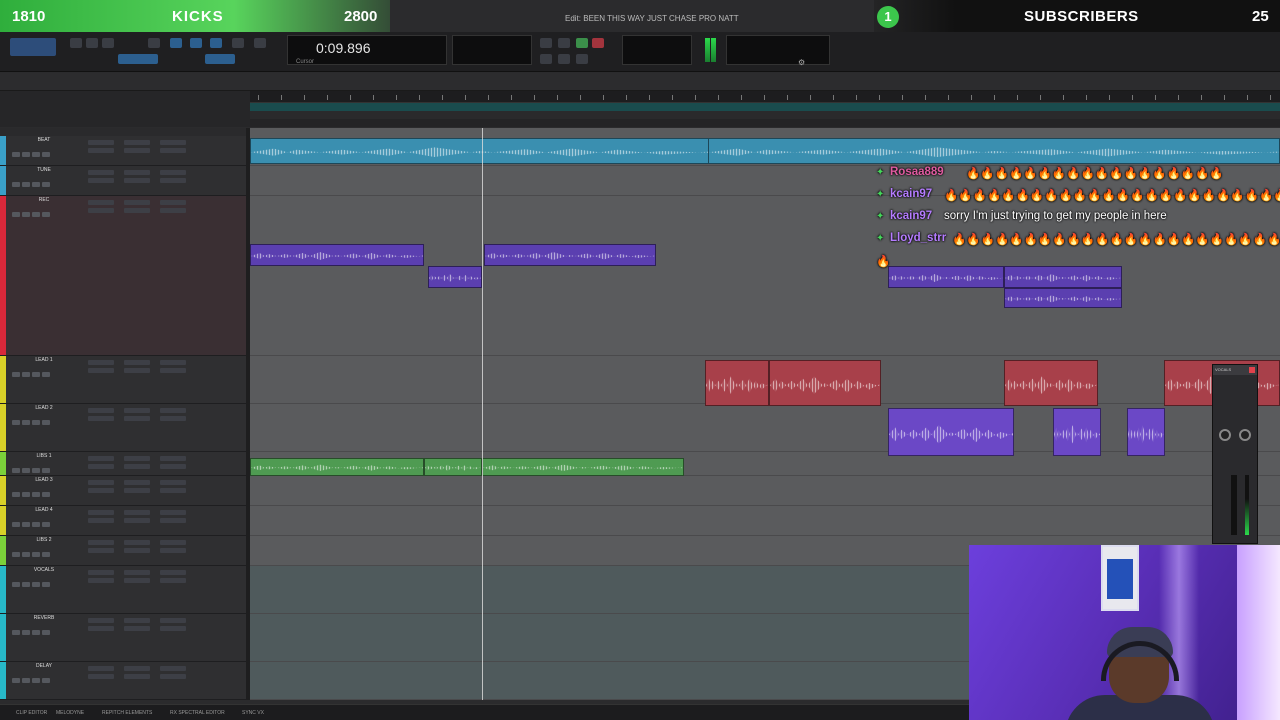  I want to click on plugin-fader, so click(1234, 505).